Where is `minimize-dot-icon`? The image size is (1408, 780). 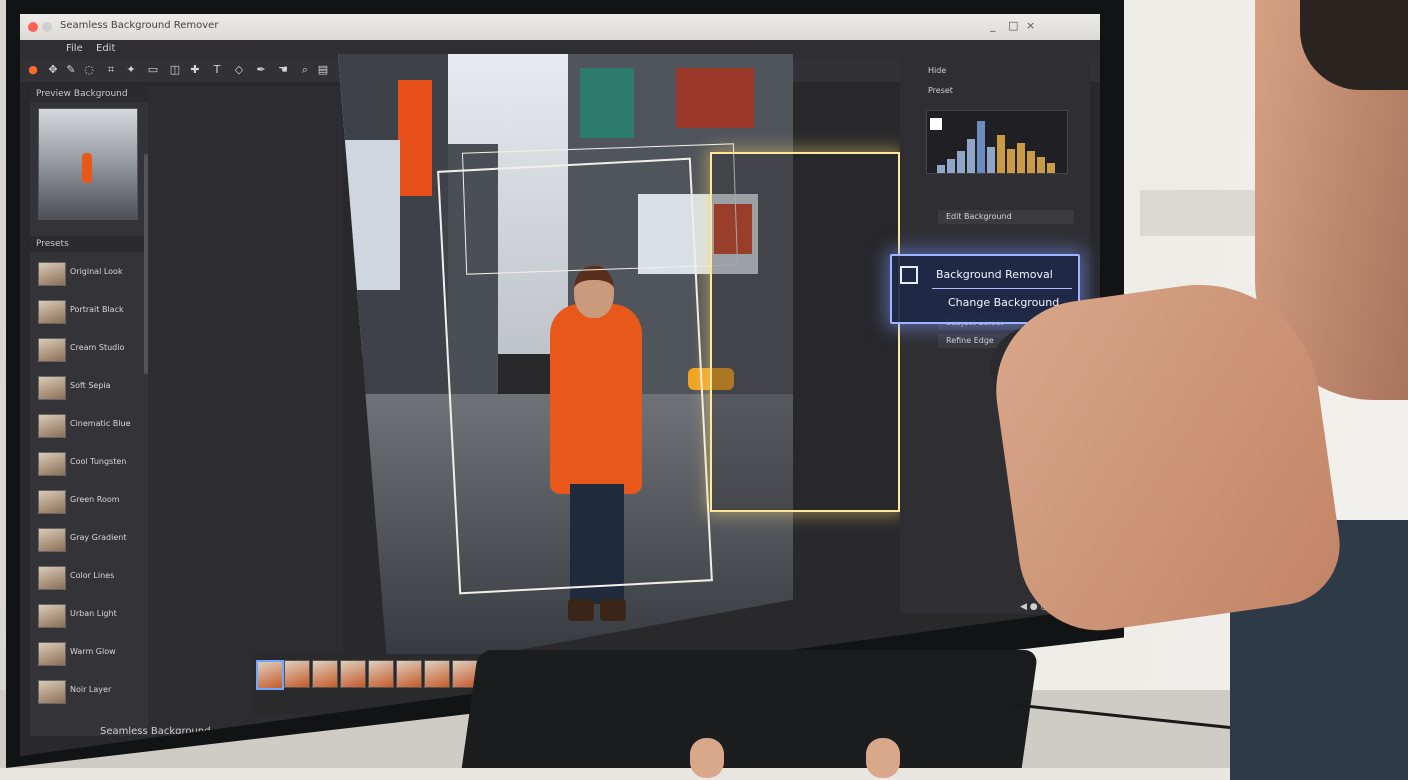
minimize-dot-icon is located at coordinates (47, 27).